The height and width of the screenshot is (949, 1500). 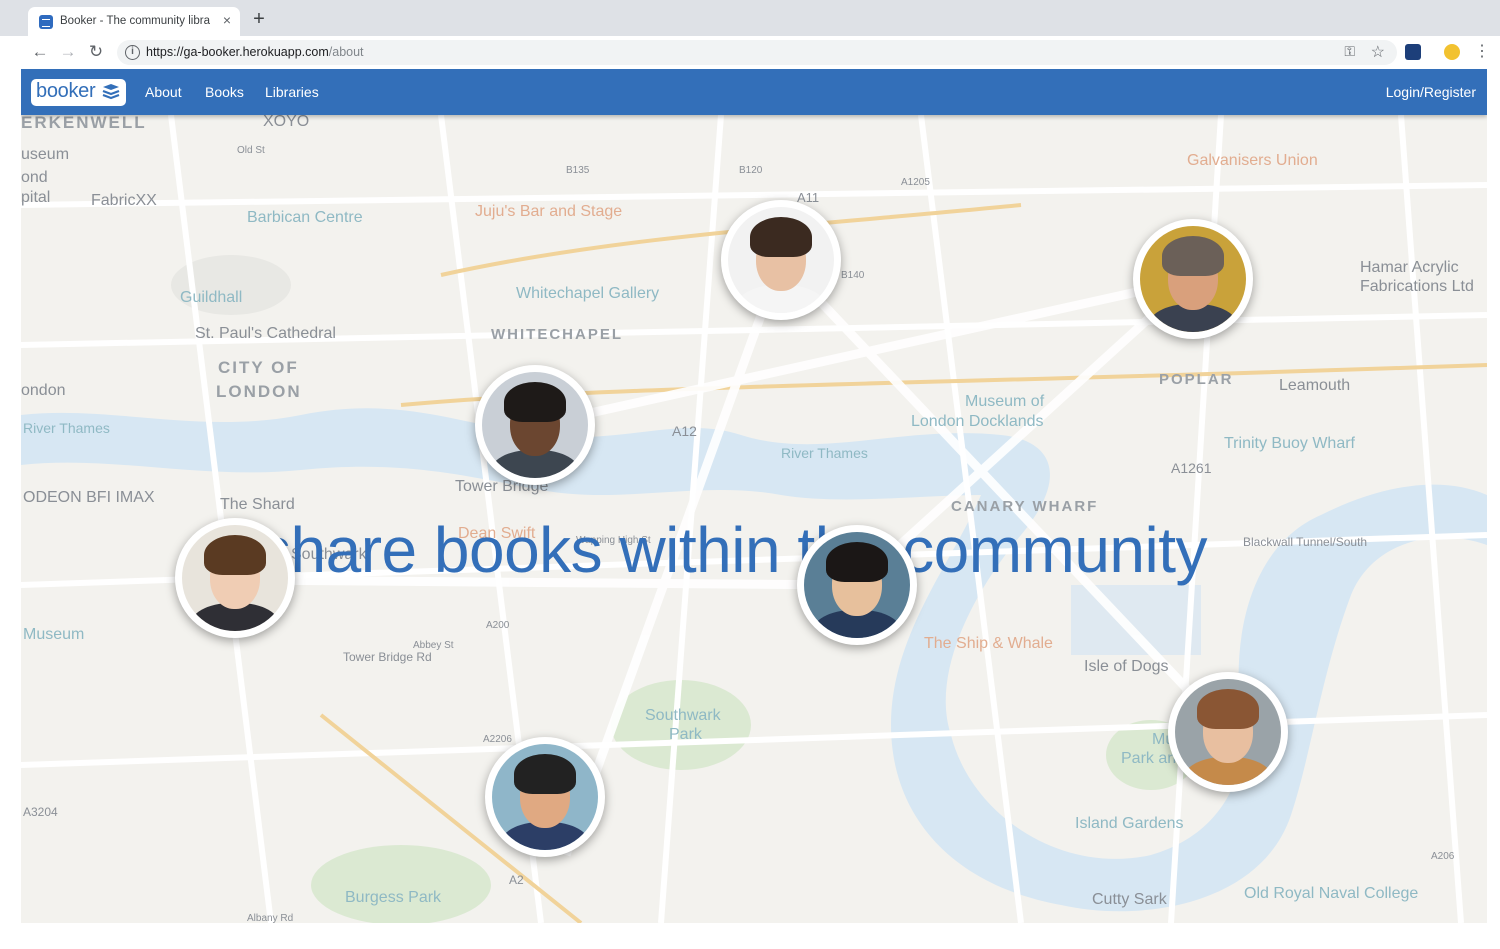 What do you see at coordinates (227, 20) in the screenshot?
I see `close-tab-icon: ×` at bounding box center [227, 20].